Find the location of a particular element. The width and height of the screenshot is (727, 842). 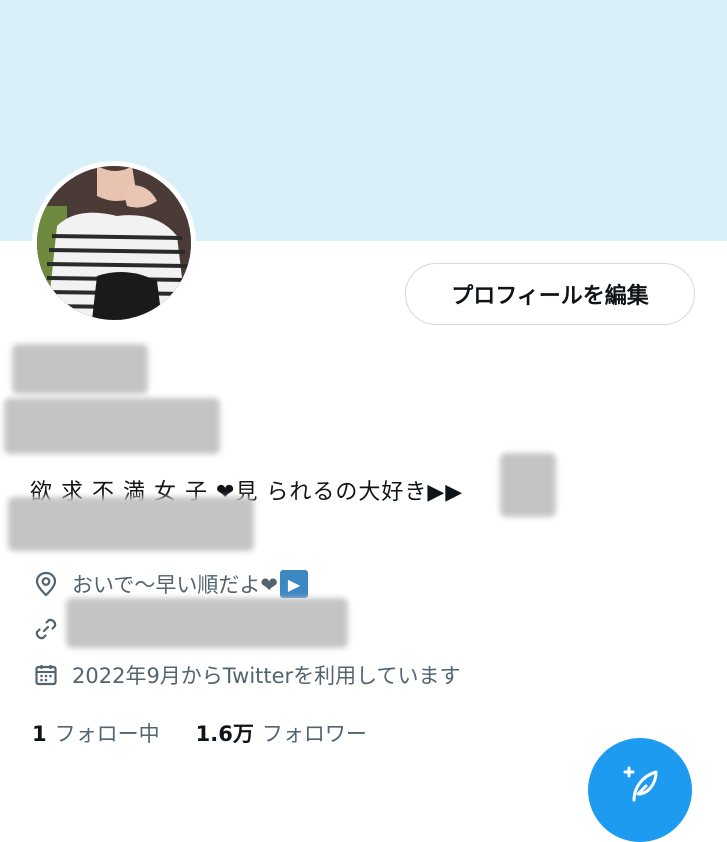

profile-join-date: 2022年9月からTwitterを利用しています is located at coordinates (246, 675).